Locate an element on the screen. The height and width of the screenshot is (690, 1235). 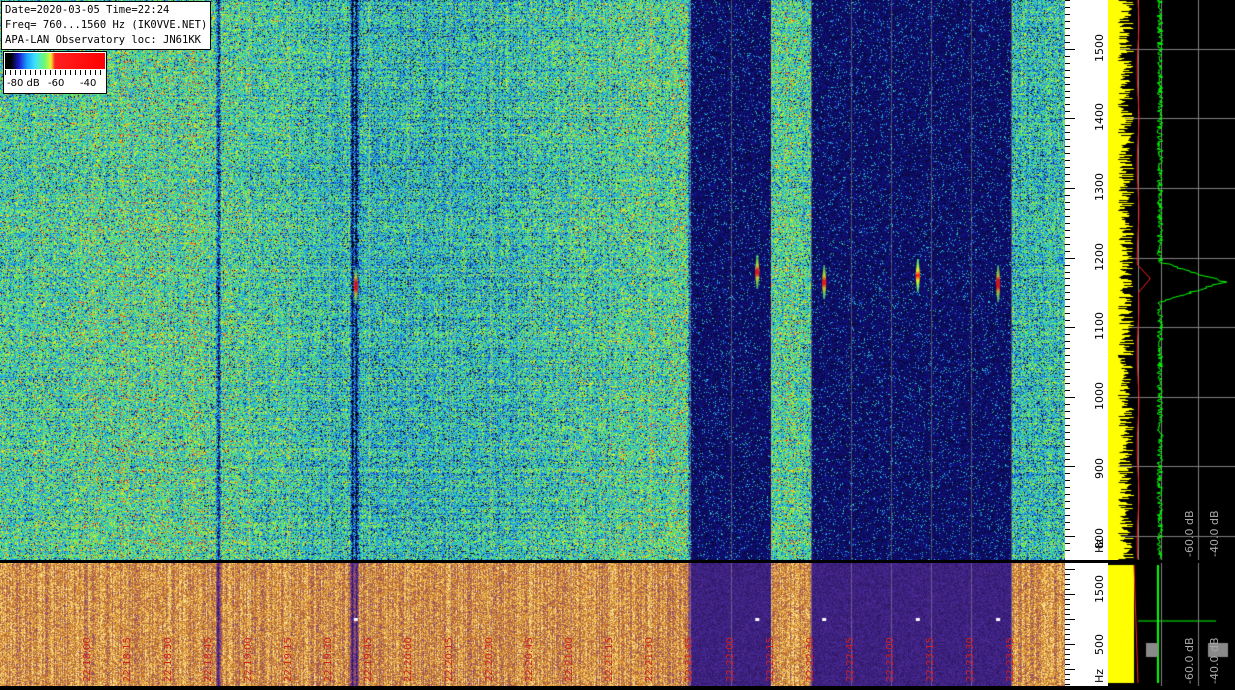
time-label: 22:18:30 is located at coordinates (168, 659).